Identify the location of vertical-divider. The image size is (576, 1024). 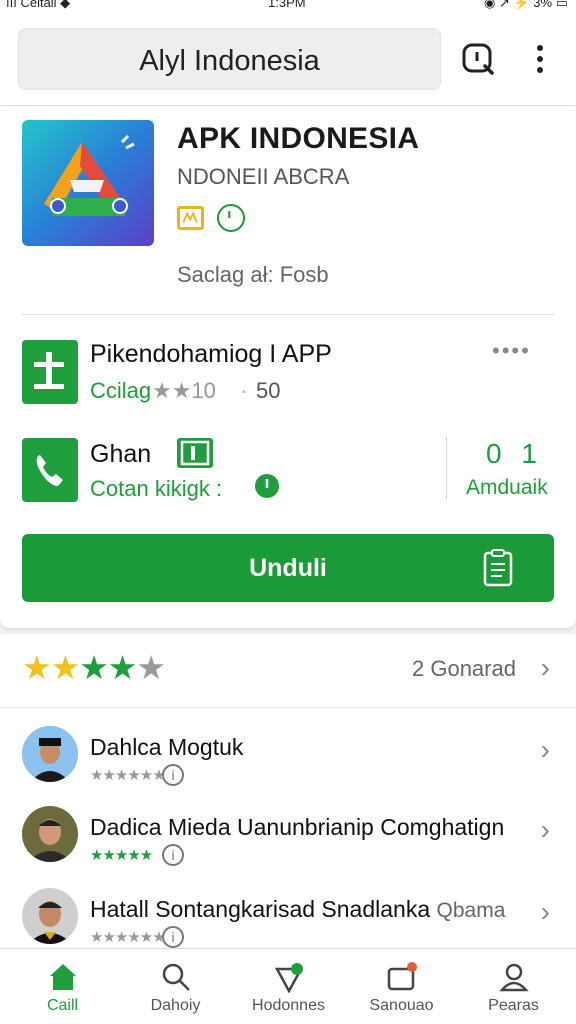
(446, 468).